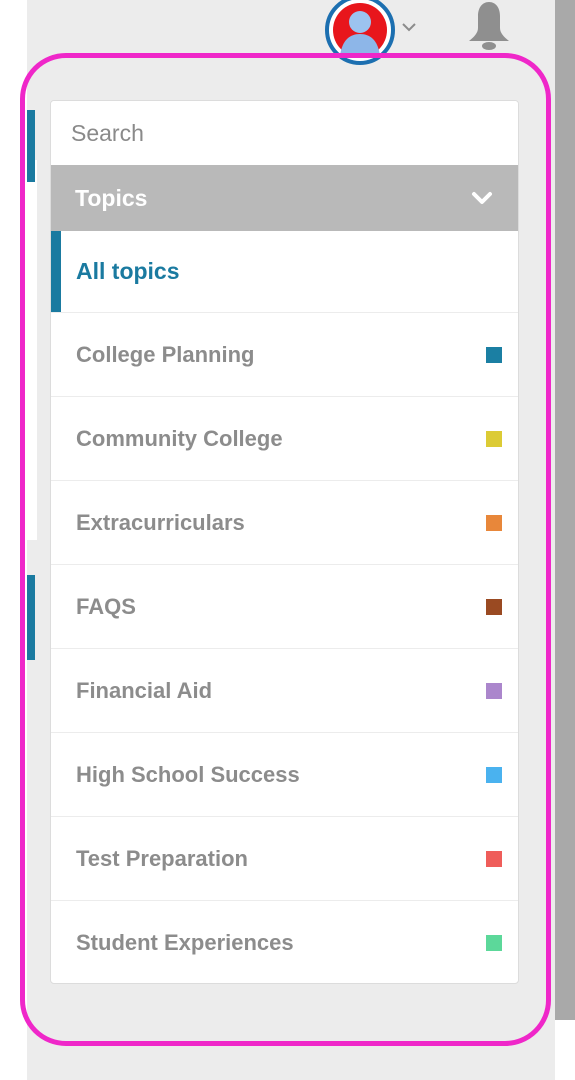 The width and height of the screenshot is (575, 1080). I want to click on user-avatar-icon, so click(359, 34).